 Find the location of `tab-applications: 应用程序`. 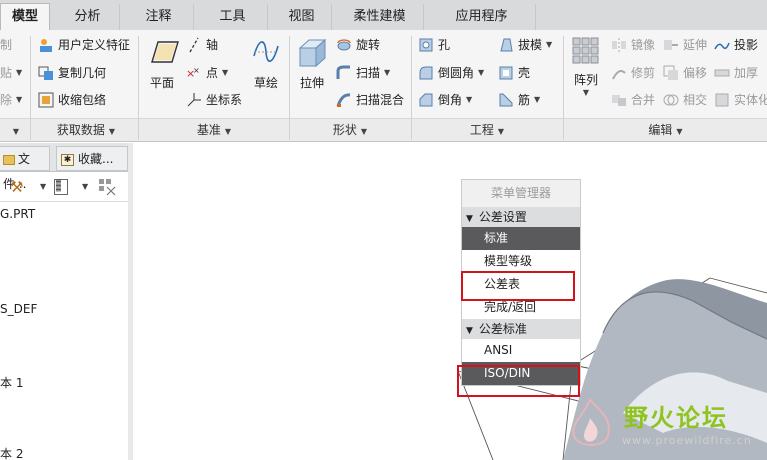

tab-applications: 应用程序 is located at coordinates (482, 17).